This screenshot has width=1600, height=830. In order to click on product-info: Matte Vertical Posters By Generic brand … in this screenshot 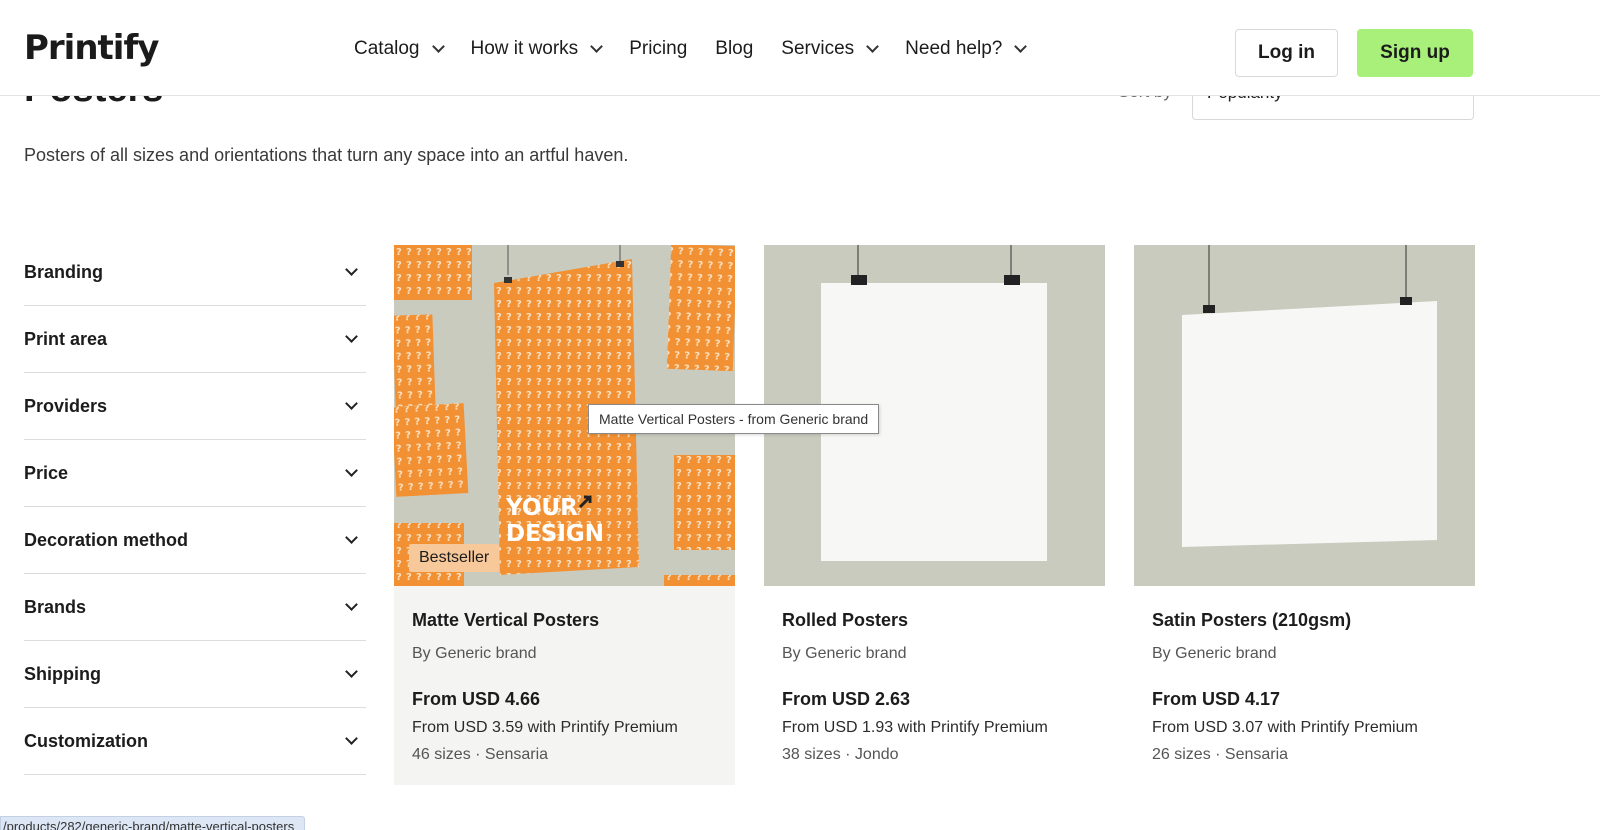, I will do `click(568, 687)`.